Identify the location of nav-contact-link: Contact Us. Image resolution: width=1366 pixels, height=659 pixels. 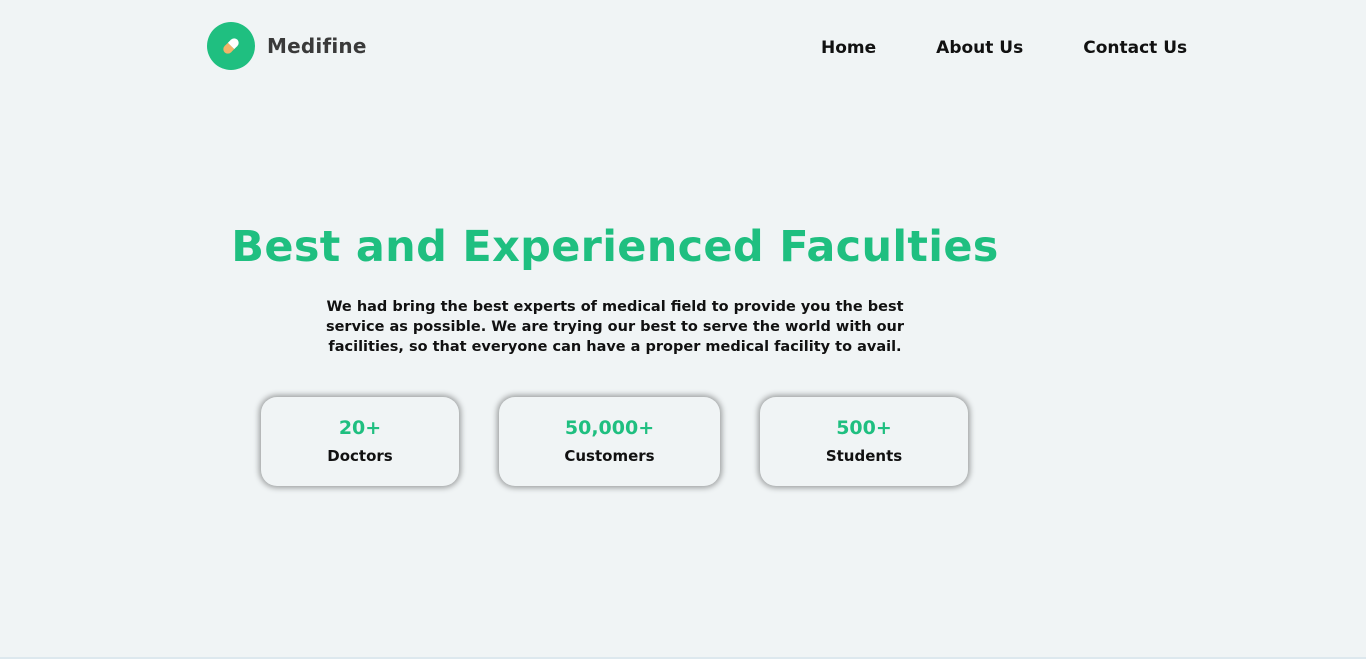
(1135, 48).